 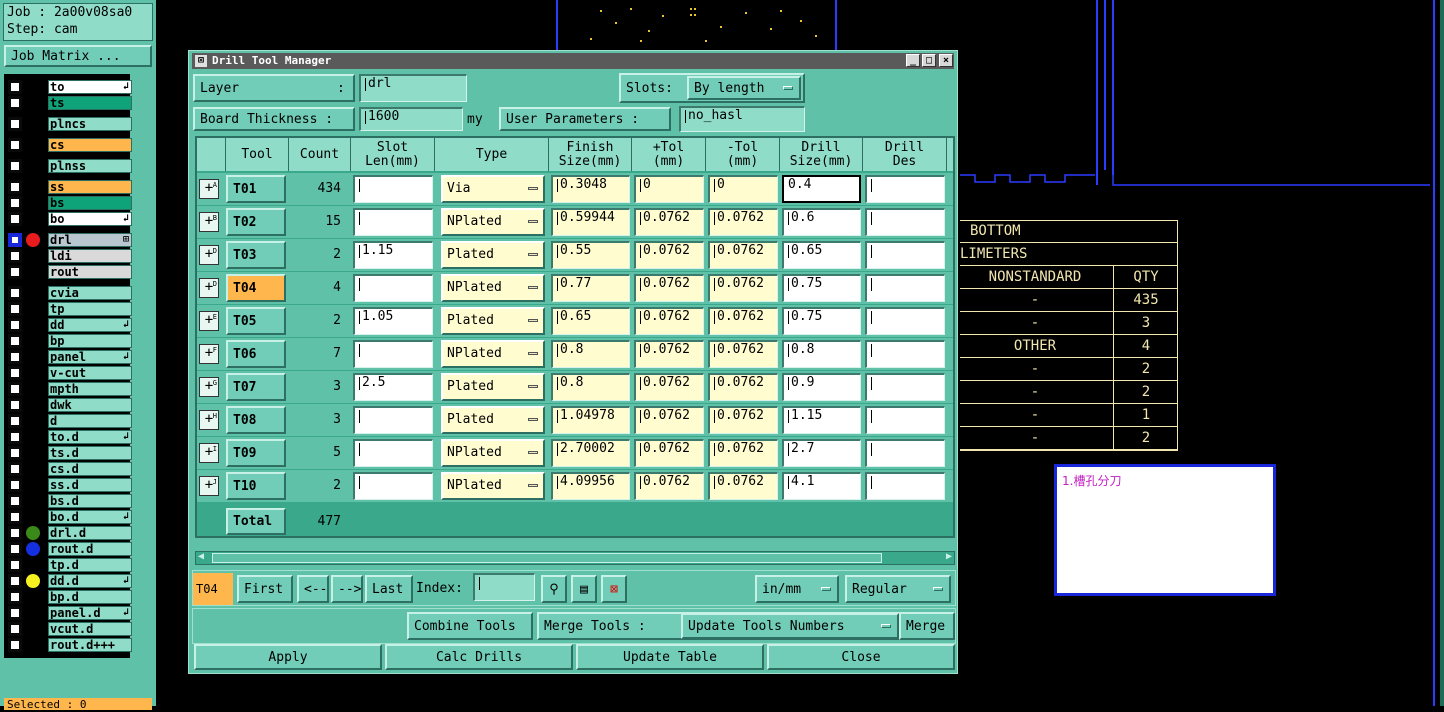 I want to click on drill-size-input: 0.6, so click(x=821, y=222).